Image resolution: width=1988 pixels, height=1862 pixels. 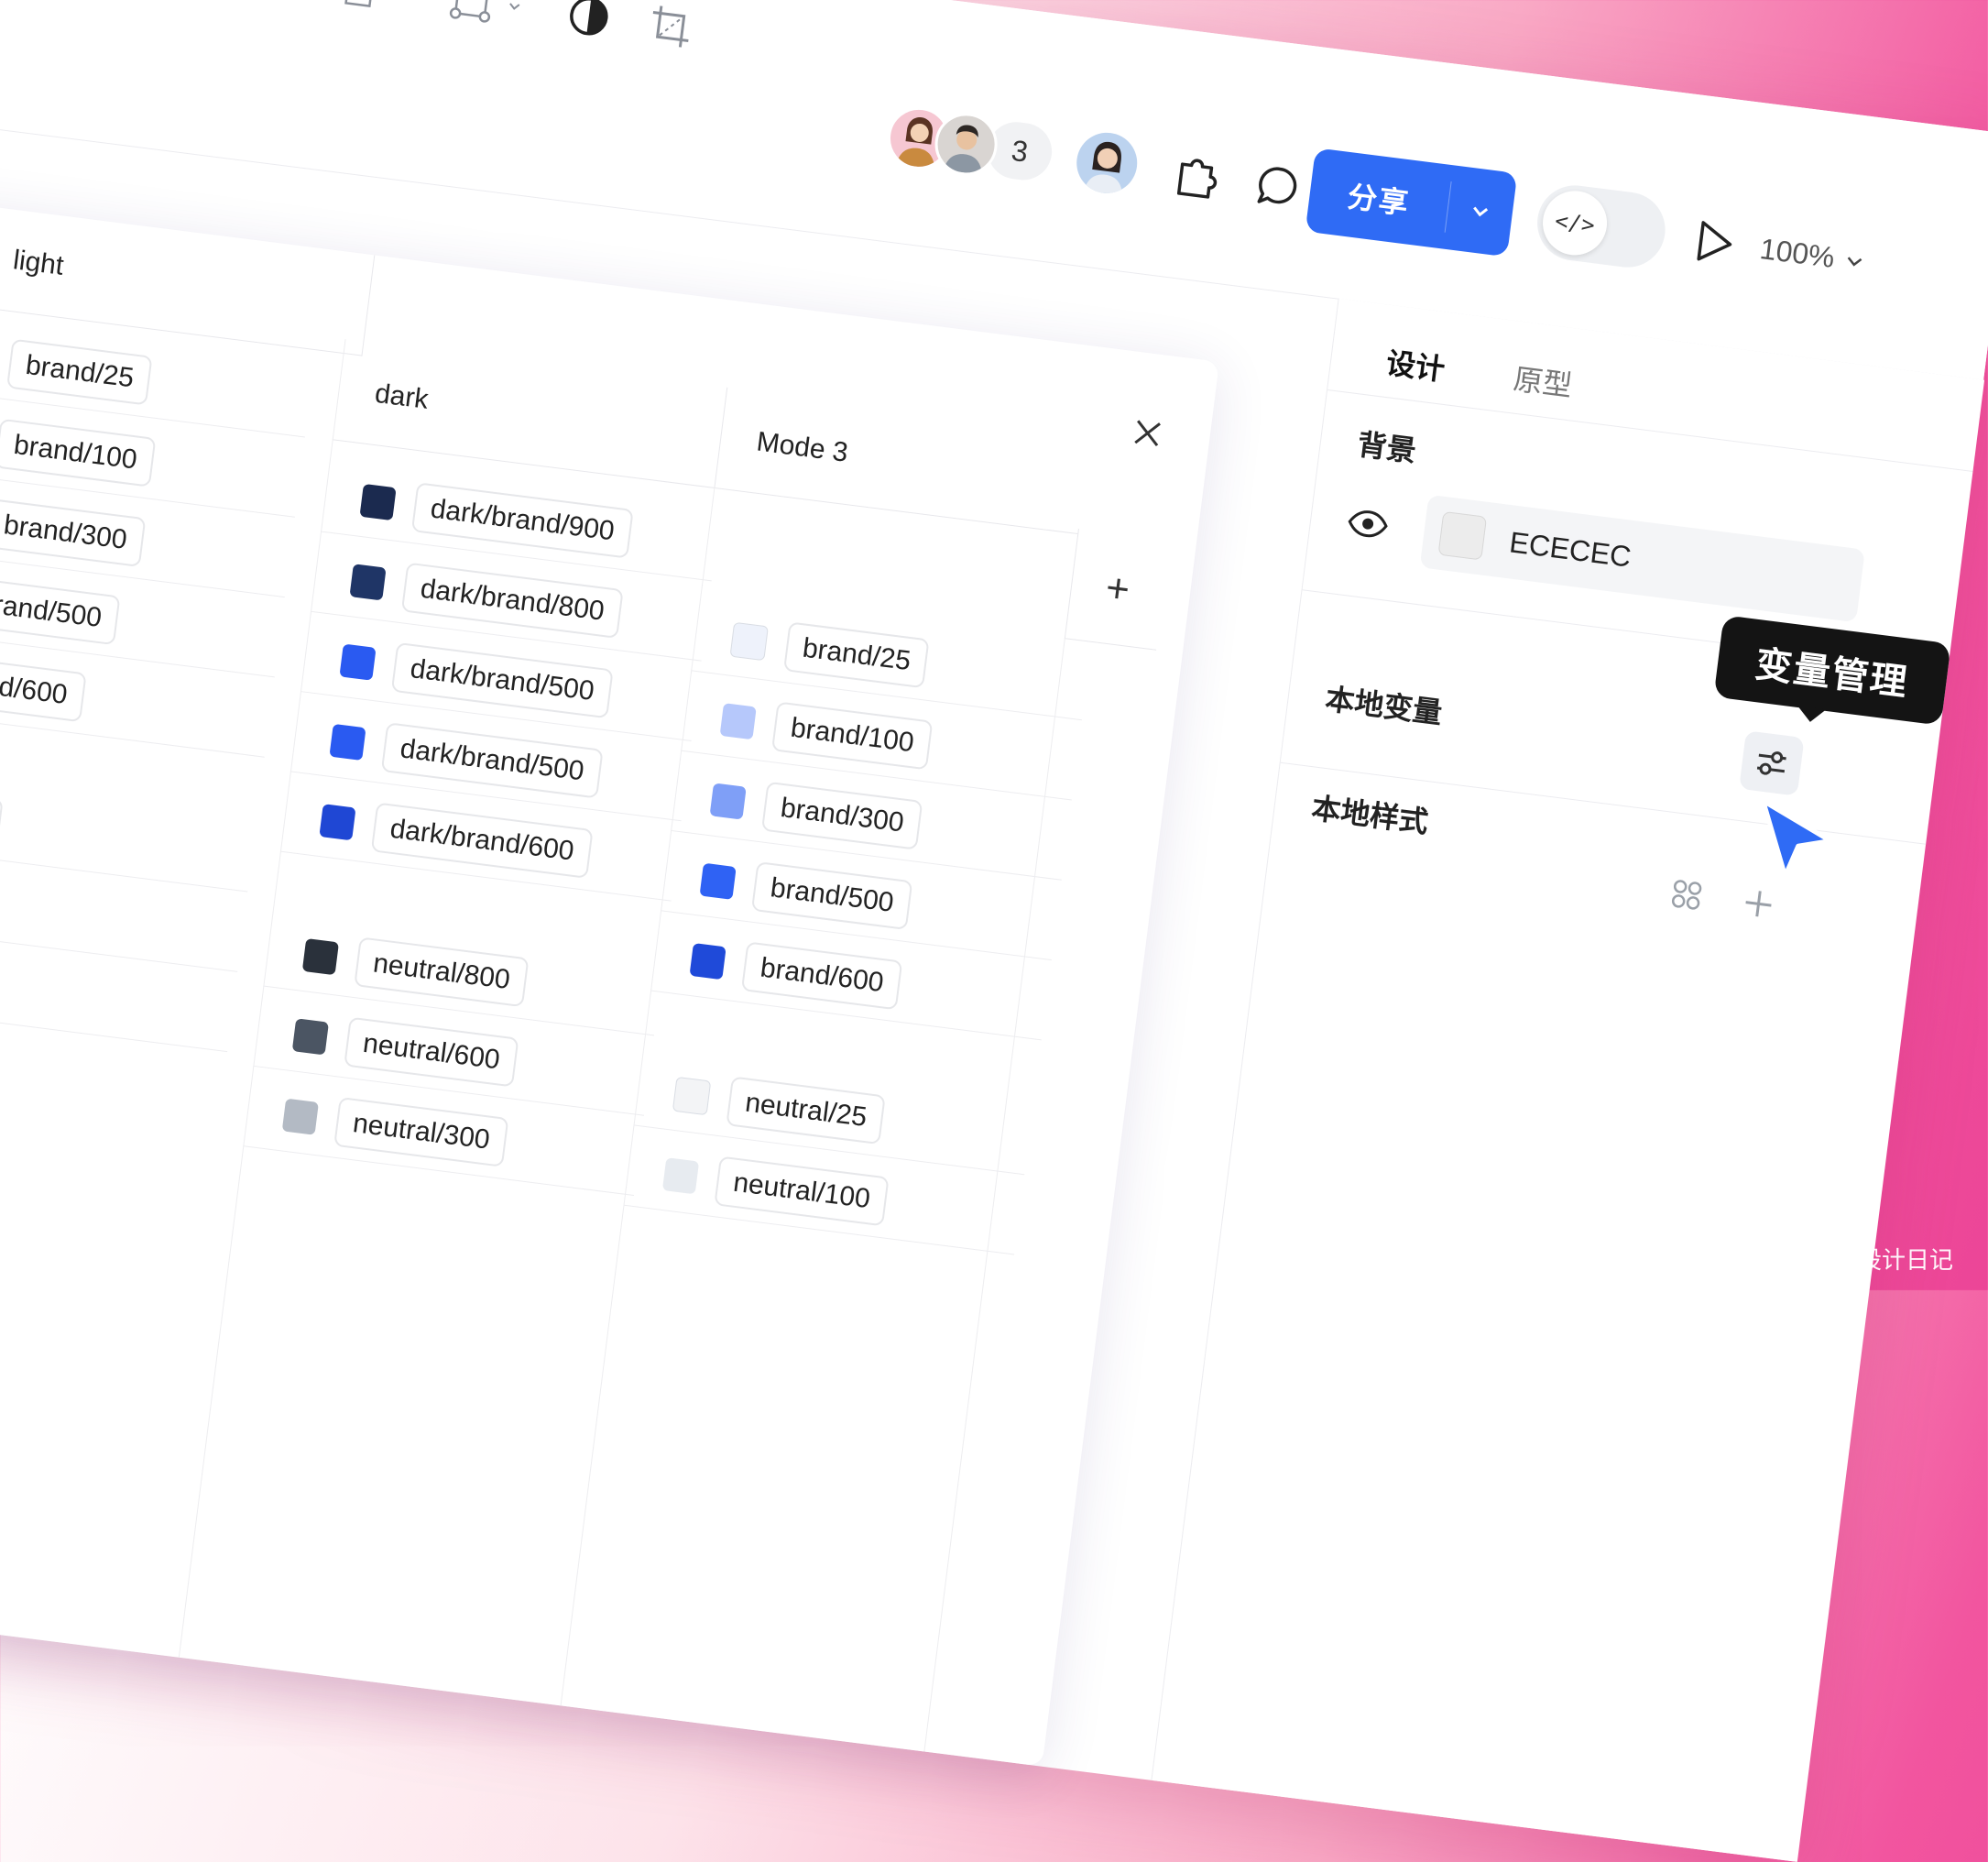 I want to click on plugin-button, so click(x=1198, y=177).